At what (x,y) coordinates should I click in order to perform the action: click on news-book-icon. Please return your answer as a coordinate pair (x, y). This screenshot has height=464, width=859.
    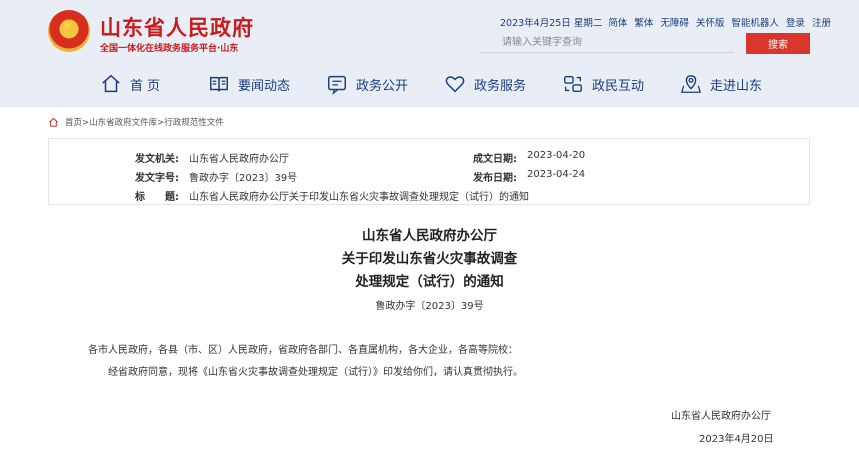
    Looking at the image, I should click on (219, 84).